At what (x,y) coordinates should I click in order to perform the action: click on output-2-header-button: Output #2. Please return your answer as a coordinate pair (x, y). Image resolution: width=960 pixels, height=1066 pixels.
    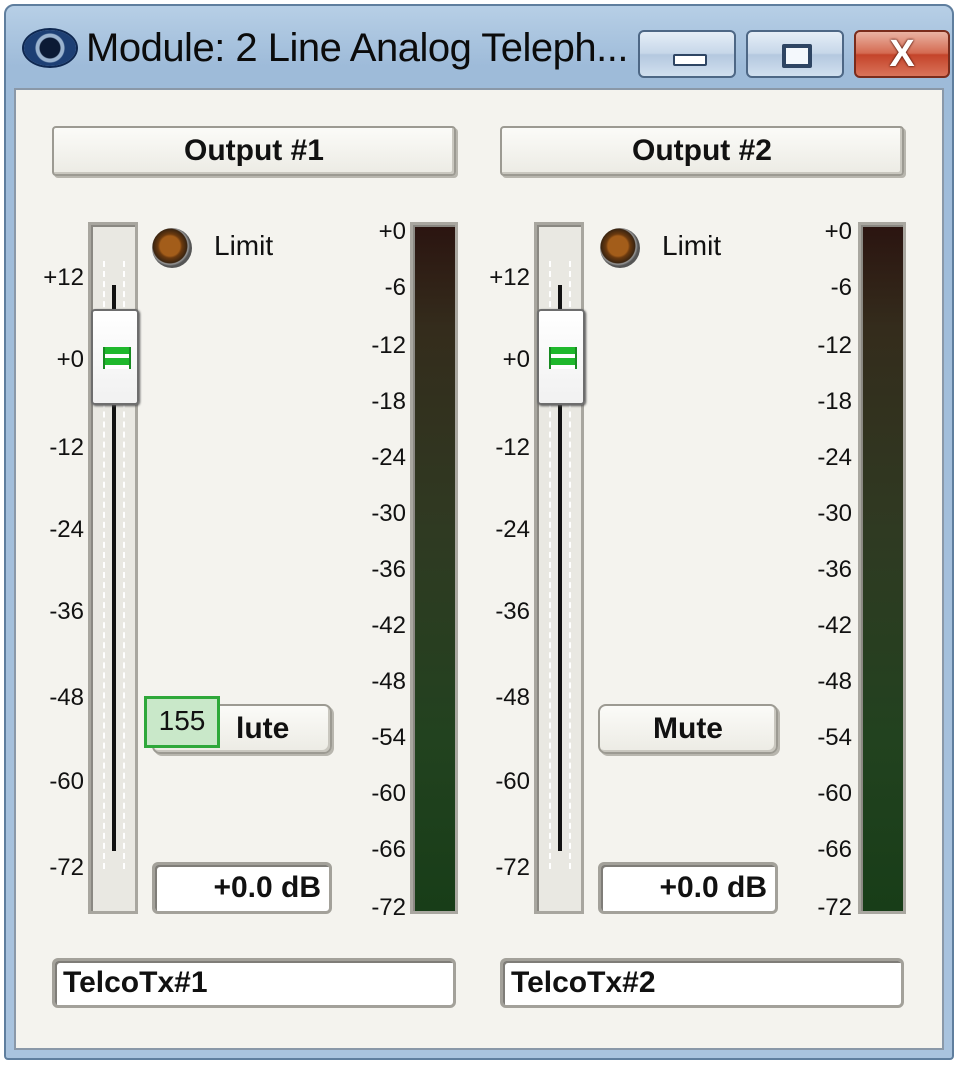
    Looking at the image, I should click on (702, 151).